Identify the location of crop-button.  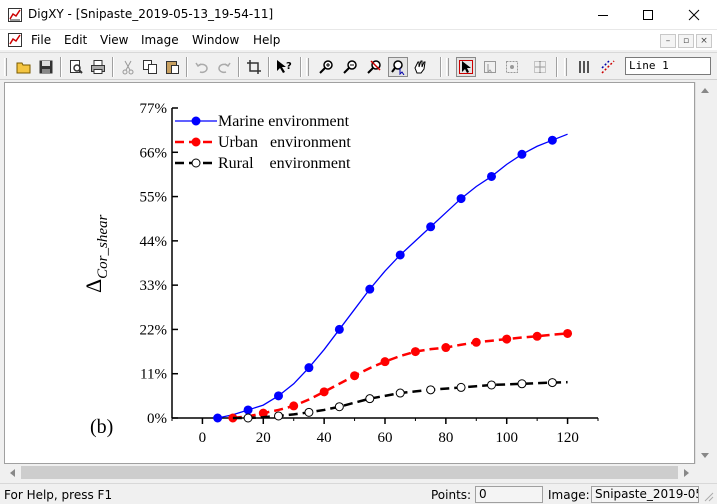
(254, 67).